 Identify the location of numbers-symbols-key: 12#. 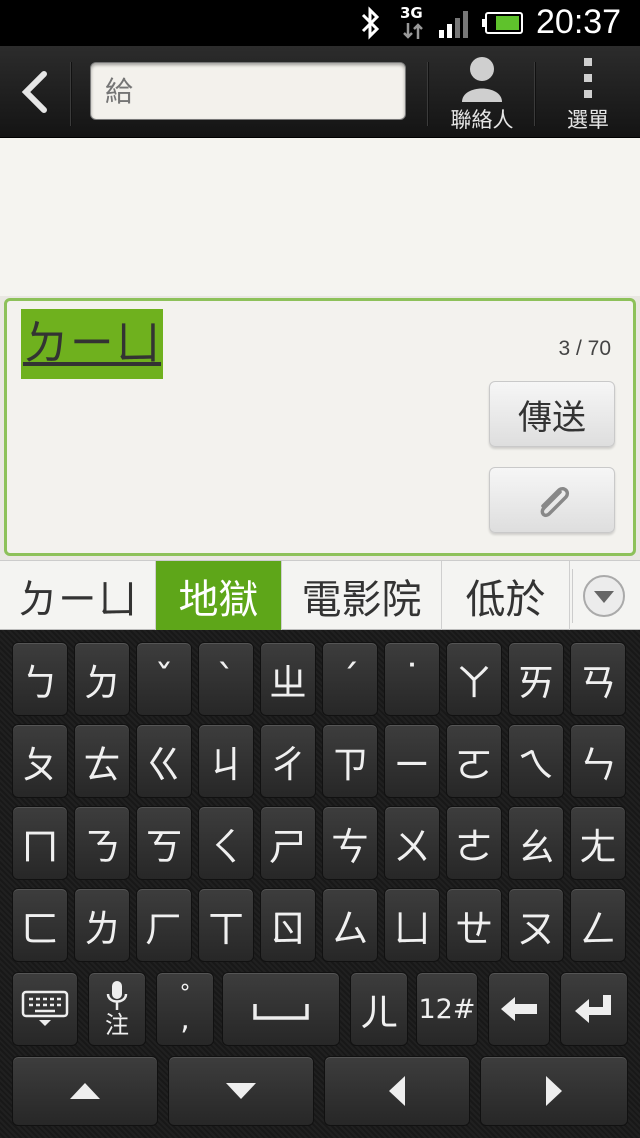
(447, 1009).